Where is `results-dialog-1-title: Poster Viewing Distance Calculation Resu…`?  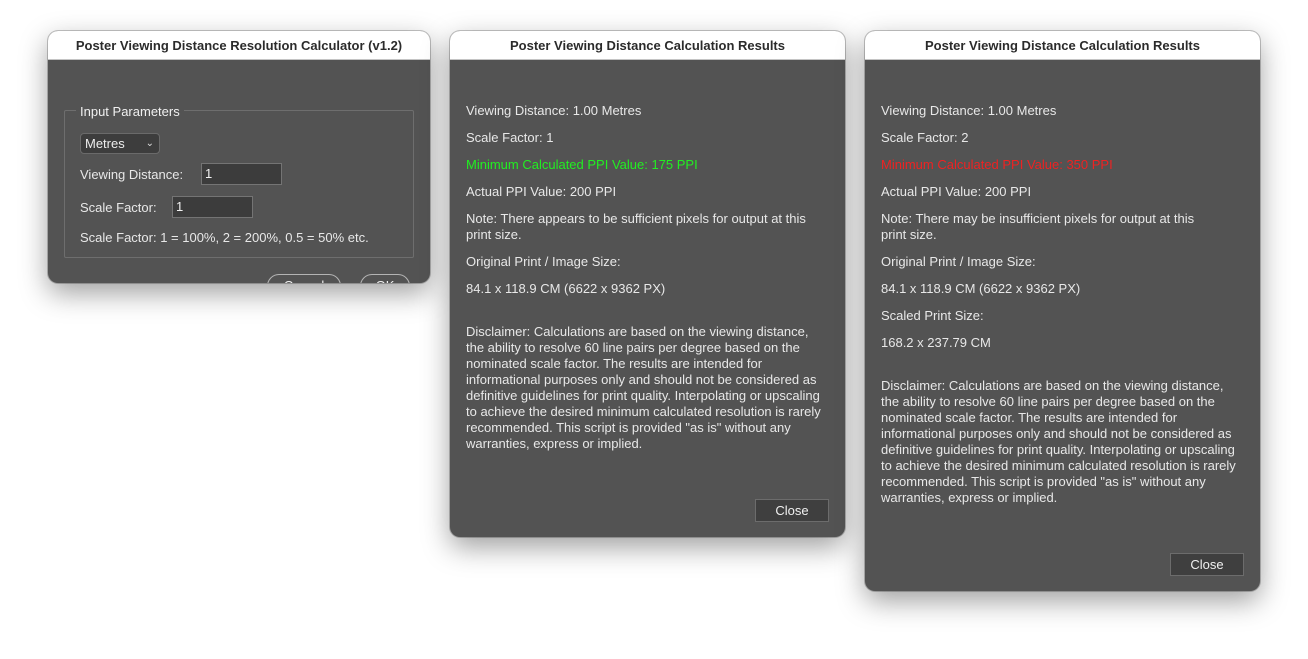
results-dialog-1-title: Poster Viewing Distance Calculation Resu… is located at coordinates (647, 45).